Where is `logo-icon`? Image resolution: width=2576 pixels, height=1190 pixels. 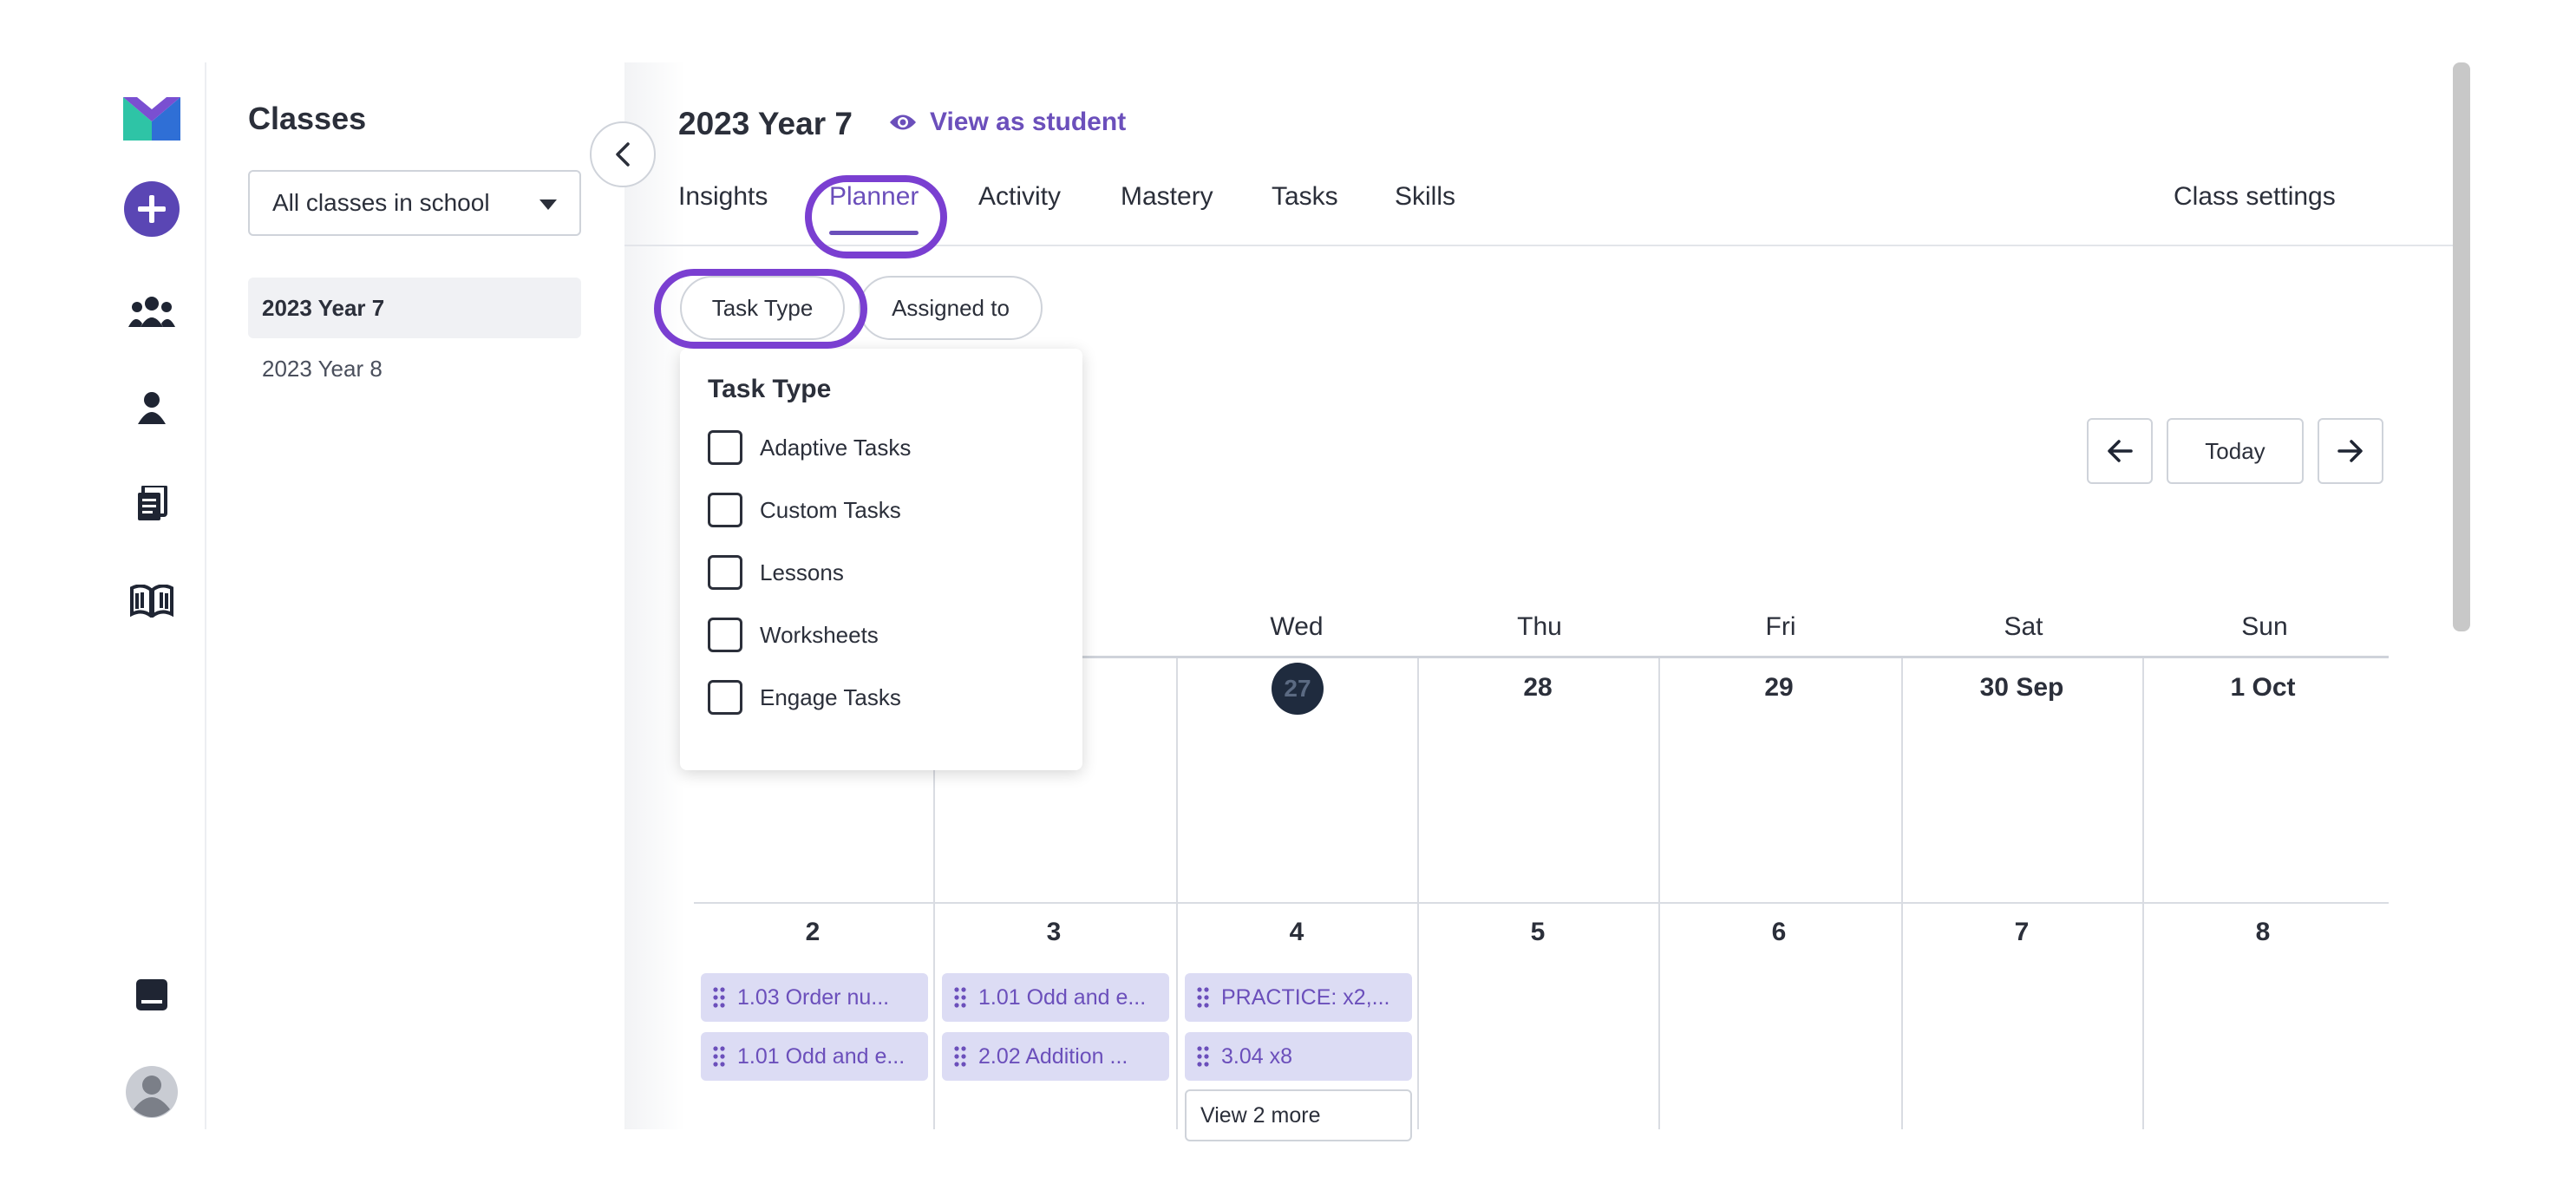
logo-icon is located at coordinates (151, 118).